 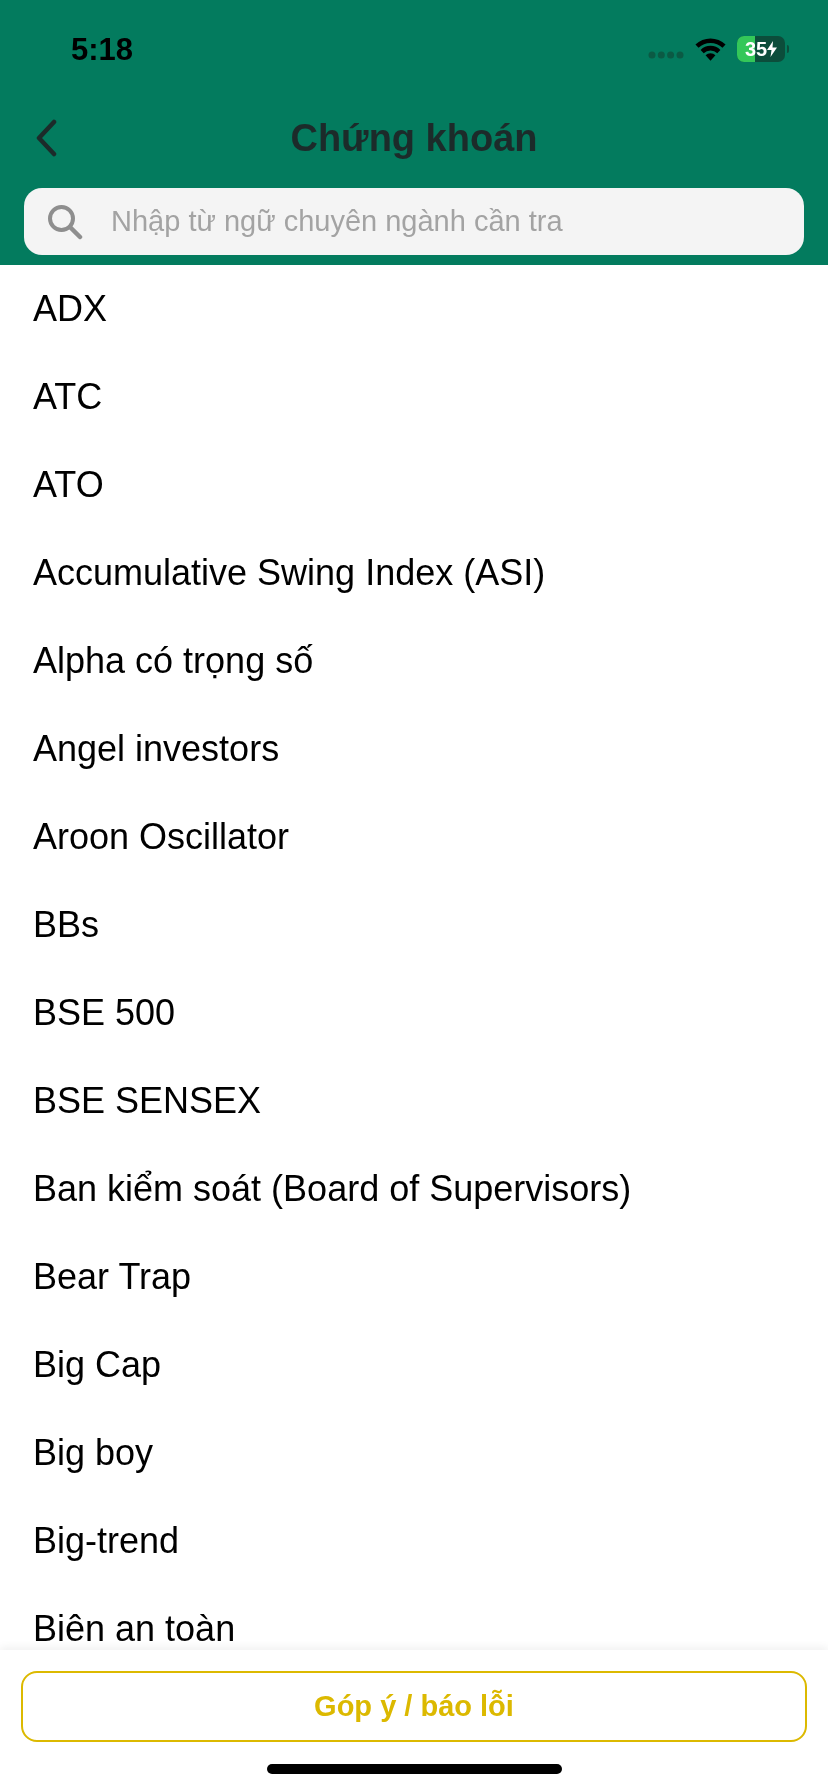 I want to click on term-list-item: Aroon Oscillator, so click(x=161, y=837).